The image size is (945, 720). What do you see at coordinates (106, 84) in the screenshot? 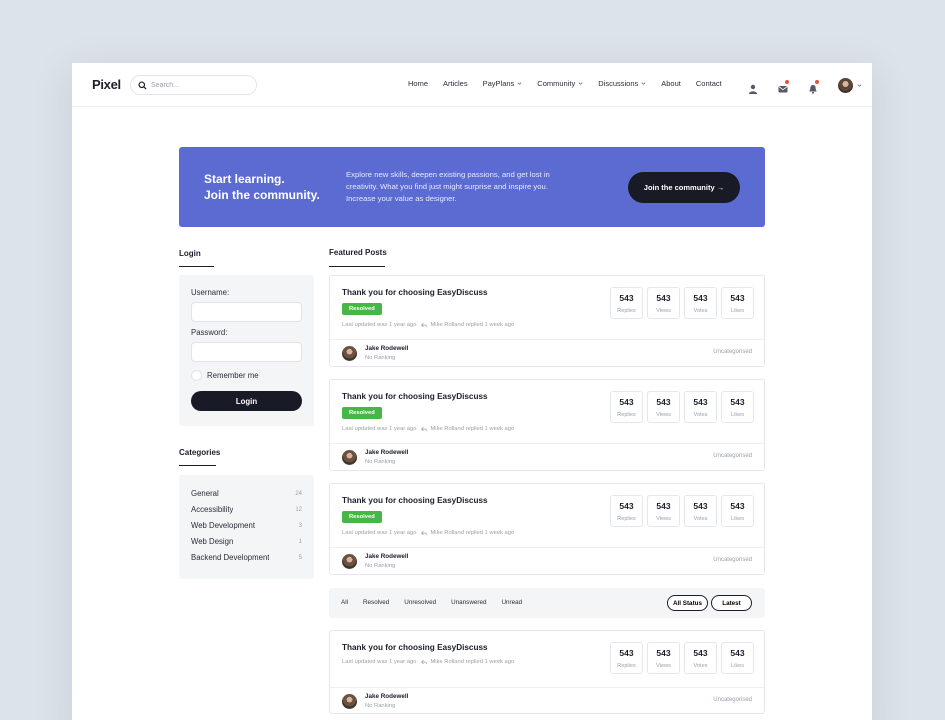
I see `site-logo: Pixel` at bounding box center [106, 84].